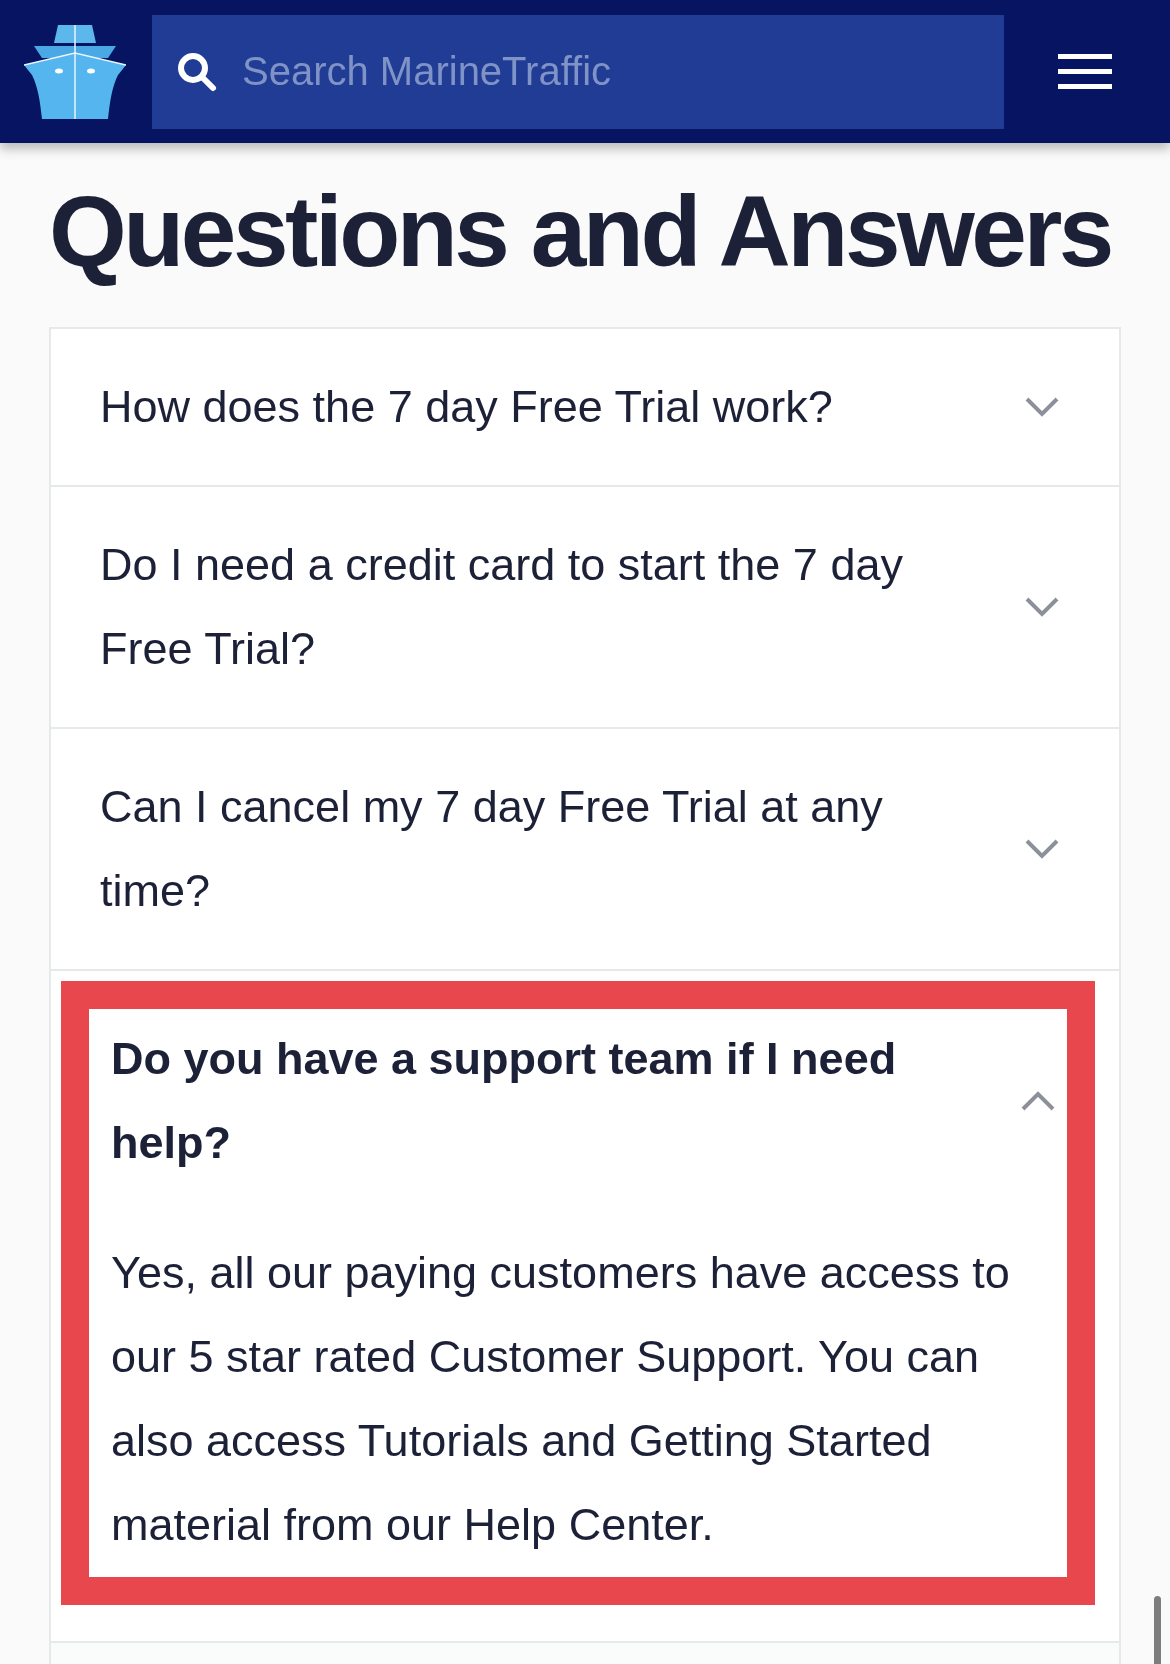  Describe the element at coordinates (622, 71) in the screenshot. I see `search-input: Search MarineTraffic` at that location.